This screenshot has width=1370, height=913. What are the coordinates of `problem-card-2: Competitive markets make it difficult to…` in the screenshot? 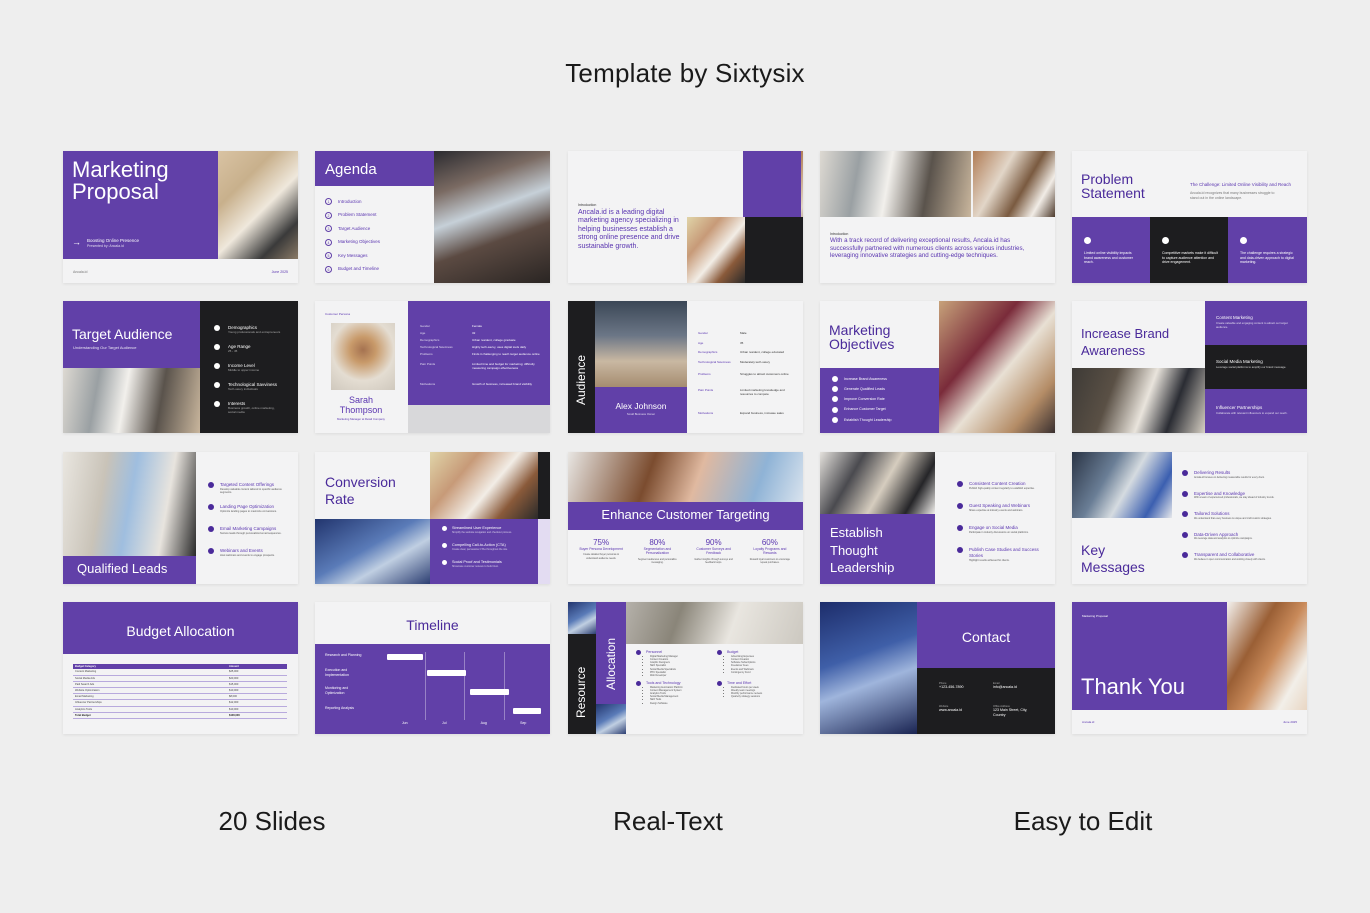 It's located at (1189, 250).